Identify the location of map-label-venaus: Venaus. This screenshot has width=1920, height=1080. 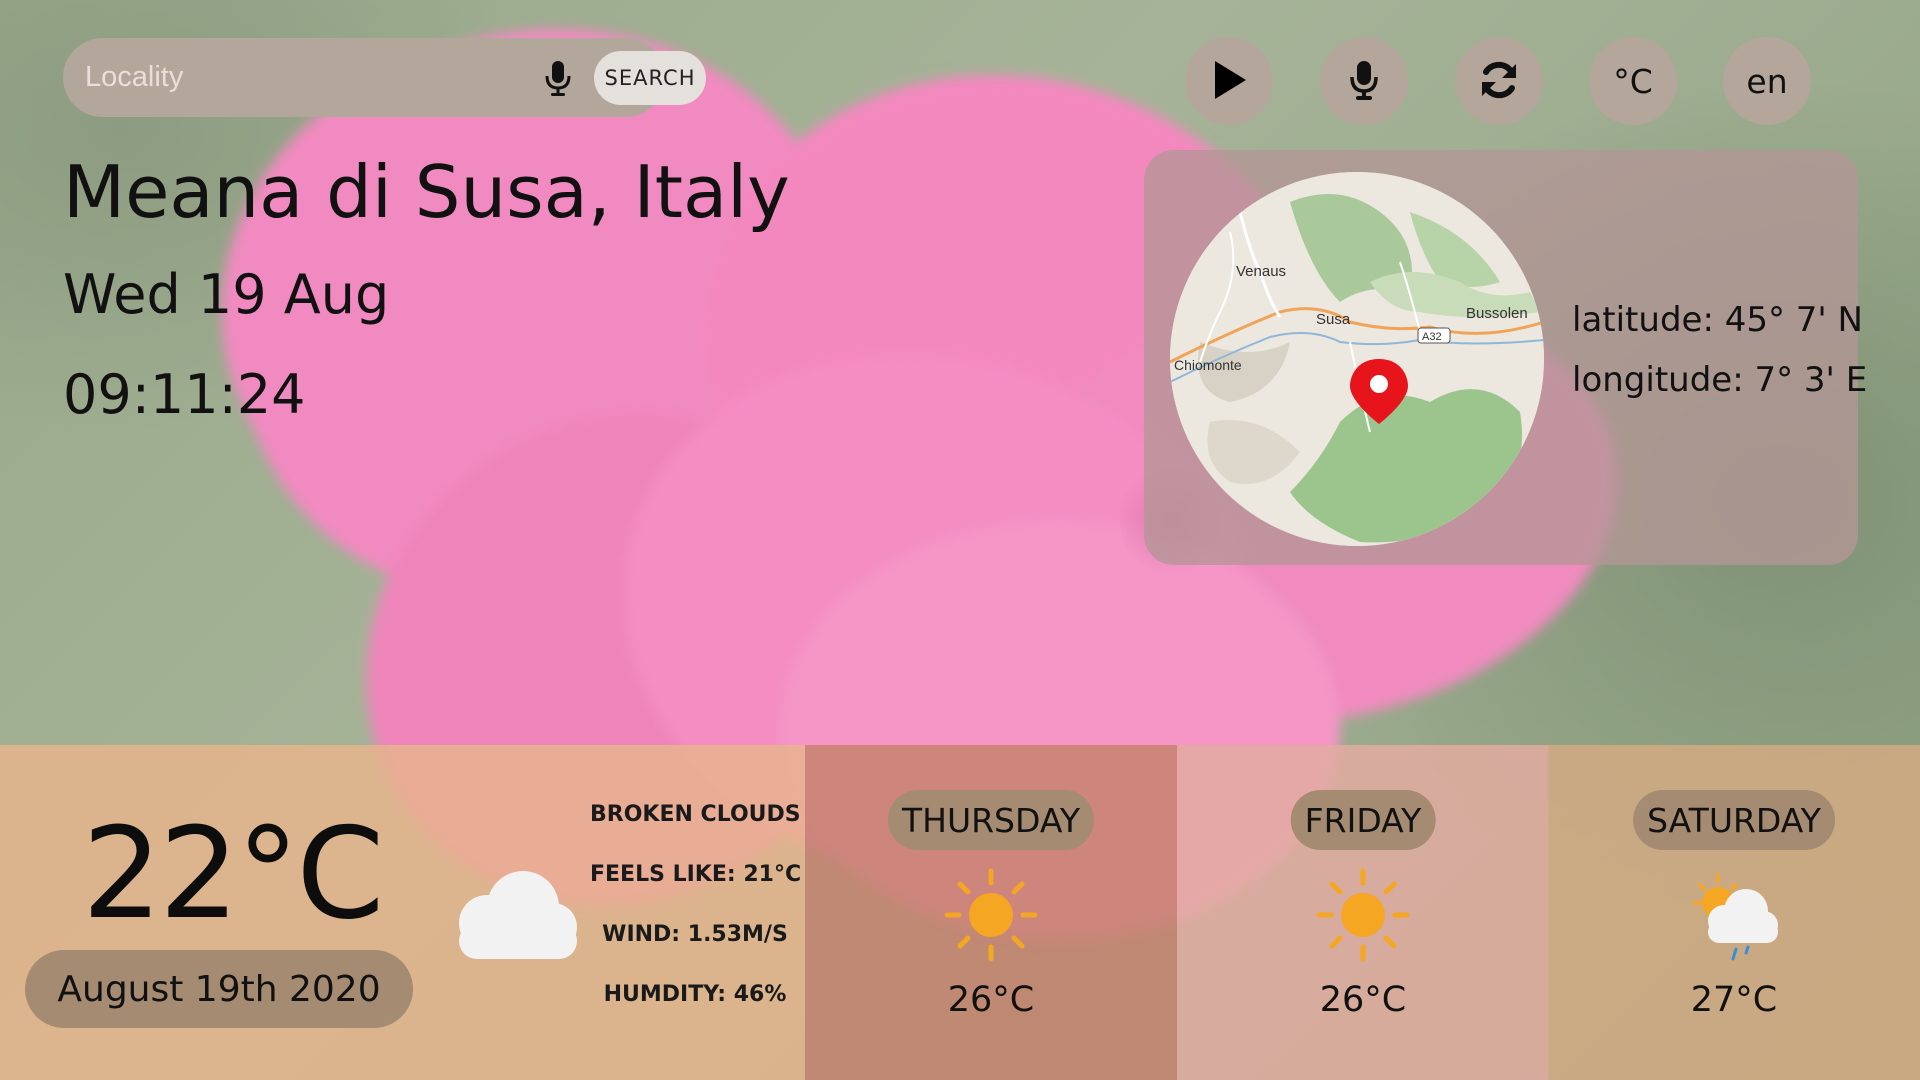
(1261, 271).